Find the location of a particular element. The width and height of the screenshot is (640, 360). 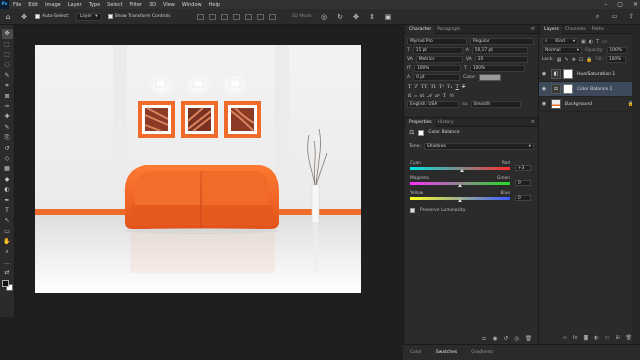

quick-select-tool-icon: ✎ is located at coordinates (7, 76).